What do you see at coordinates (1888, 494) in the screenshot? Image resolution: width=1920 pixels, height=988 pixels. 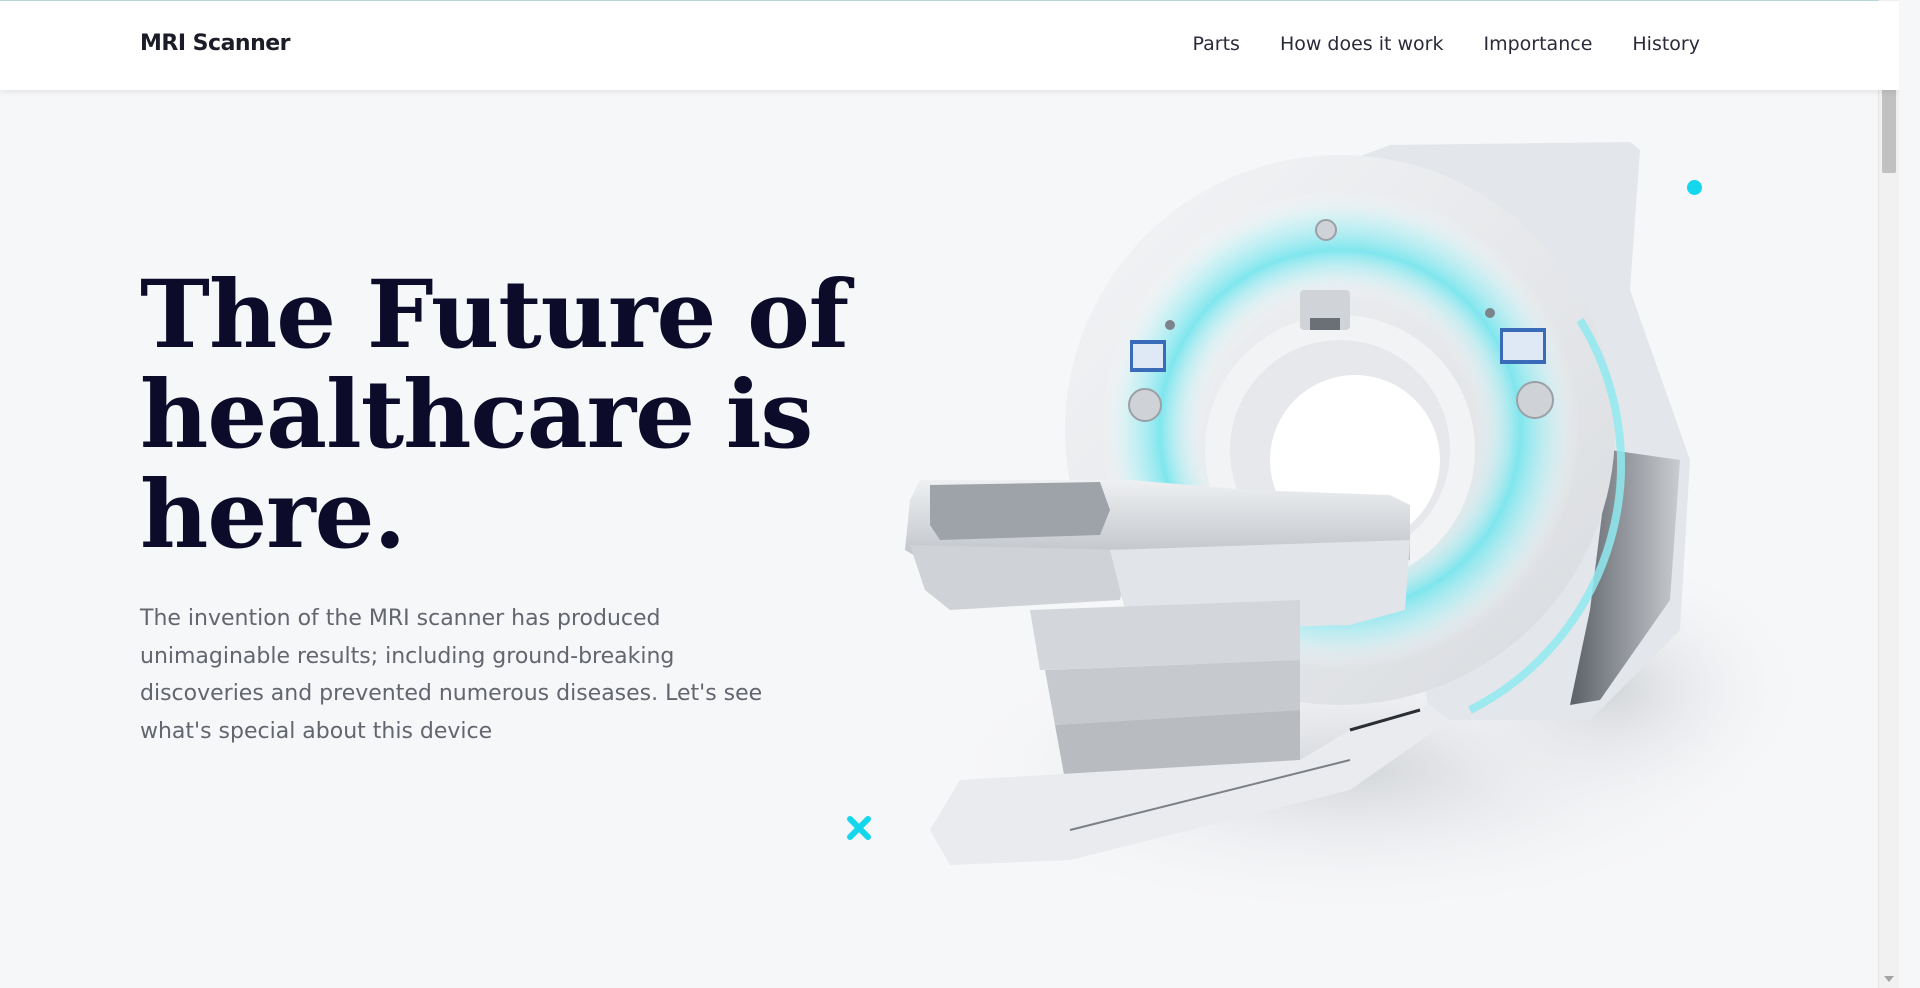 I see `vertical-scrollbar` at bounding box center [1888, 494].